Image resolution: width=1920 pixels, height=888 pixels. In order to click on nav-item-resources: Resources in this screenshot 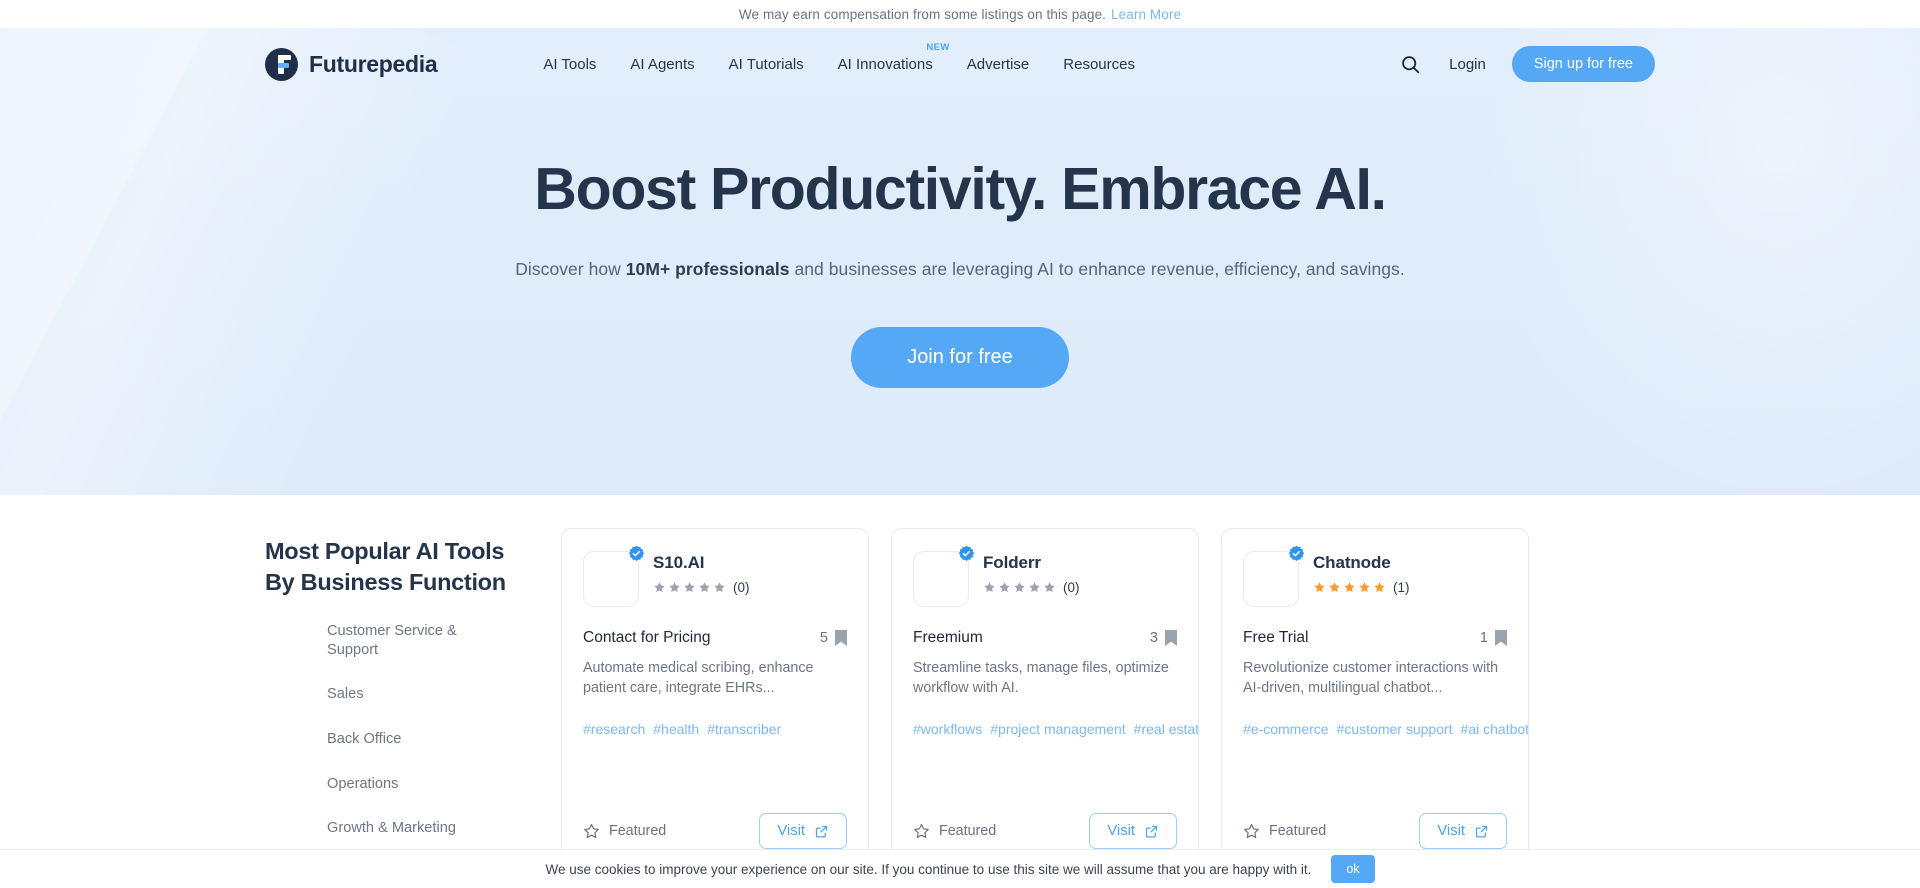, I will do `click(1099, 64)`.